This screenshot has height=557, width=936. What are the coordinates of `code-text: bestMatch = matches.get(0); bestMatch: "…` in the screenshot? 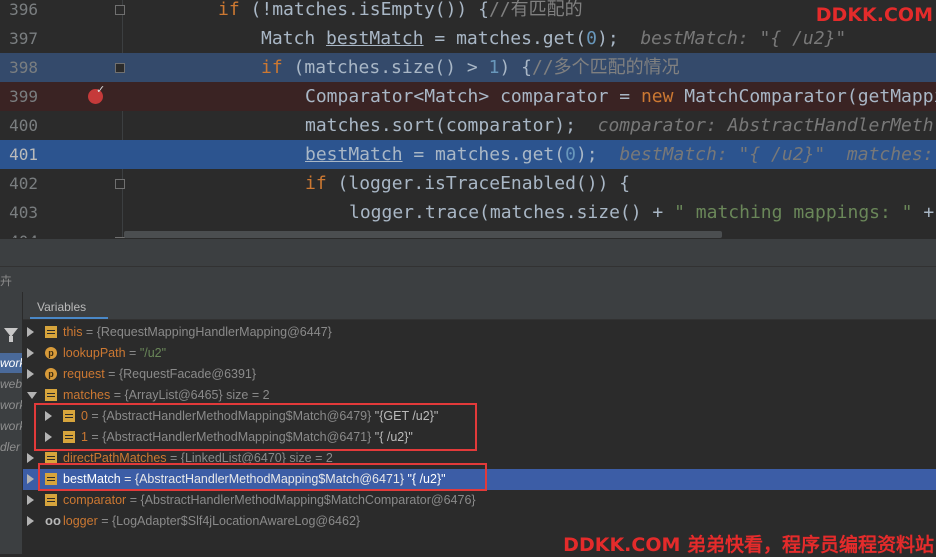 It's located at (619, 154).